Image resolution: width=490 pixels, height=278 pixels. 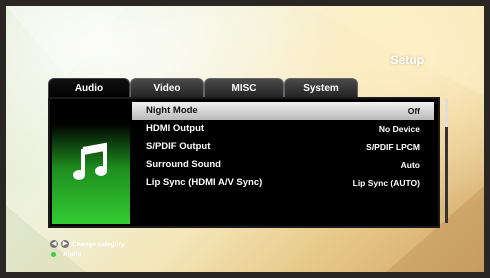 I want to click on tab-video: Video, so click(x=167, y=88).